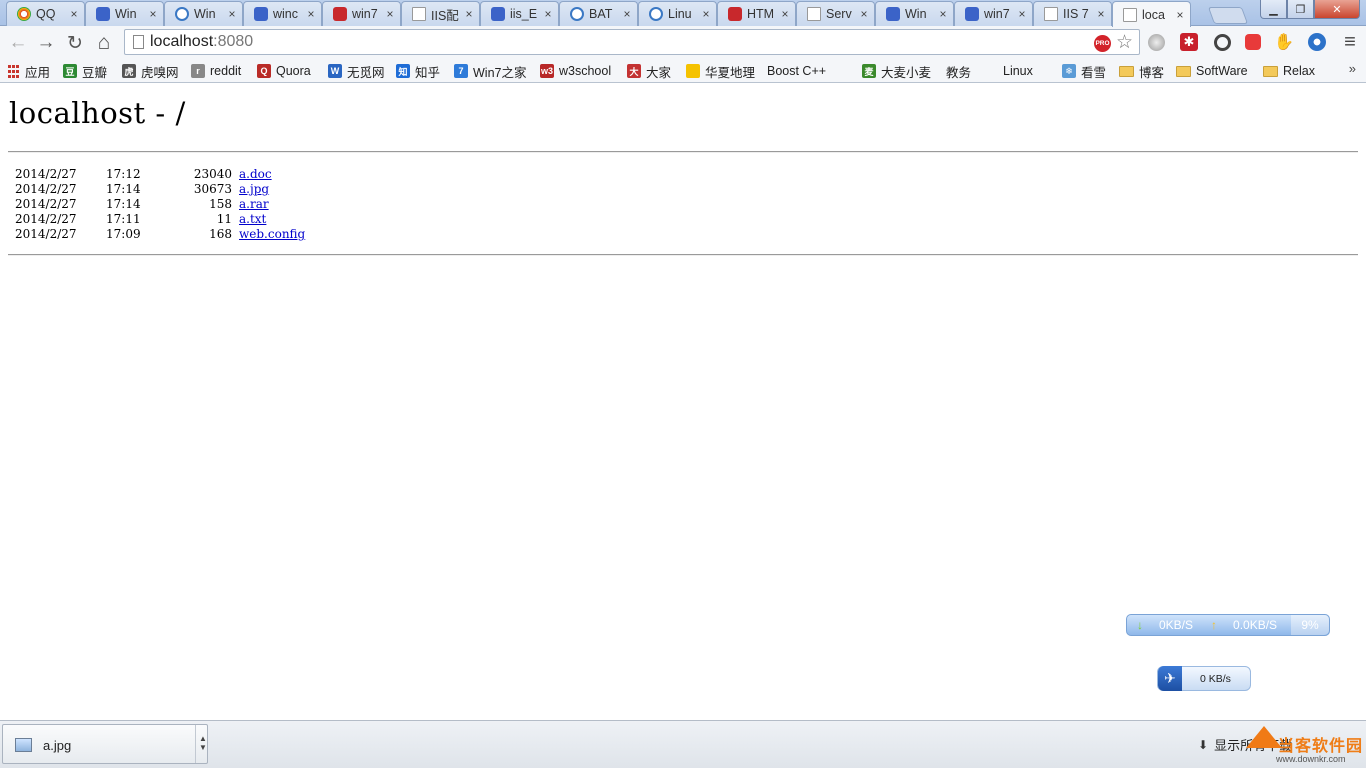  Describe the element at coordinates (418, 71) in the screenshot. I see `bookmark-item: 知知乎` at that location.